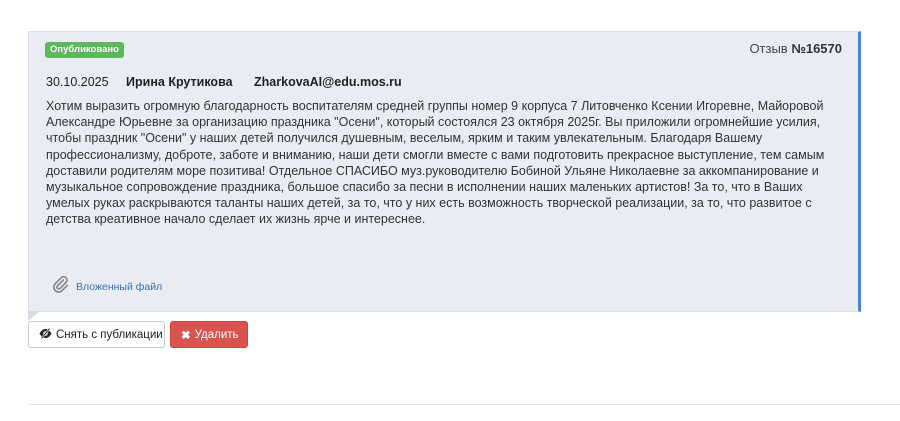 Image resolution: width=900 pixels, height=421 pixels. What do you see at coordinates (34, 316) in the screenshot?
I see `card-corner-decoration` at bounding box center [34, 316].